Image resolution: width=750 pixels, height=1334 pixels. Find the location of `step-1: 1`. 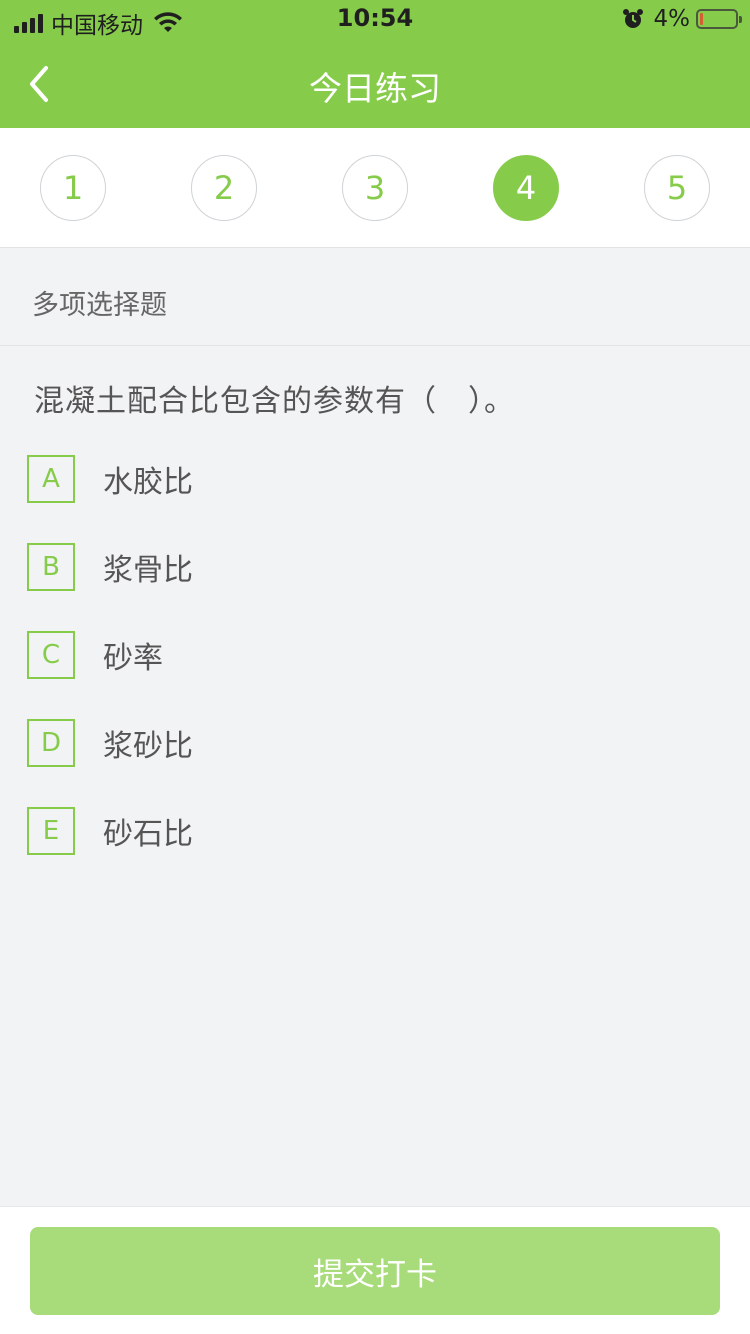

step-1: 1 is located at coordinates (73, 188).